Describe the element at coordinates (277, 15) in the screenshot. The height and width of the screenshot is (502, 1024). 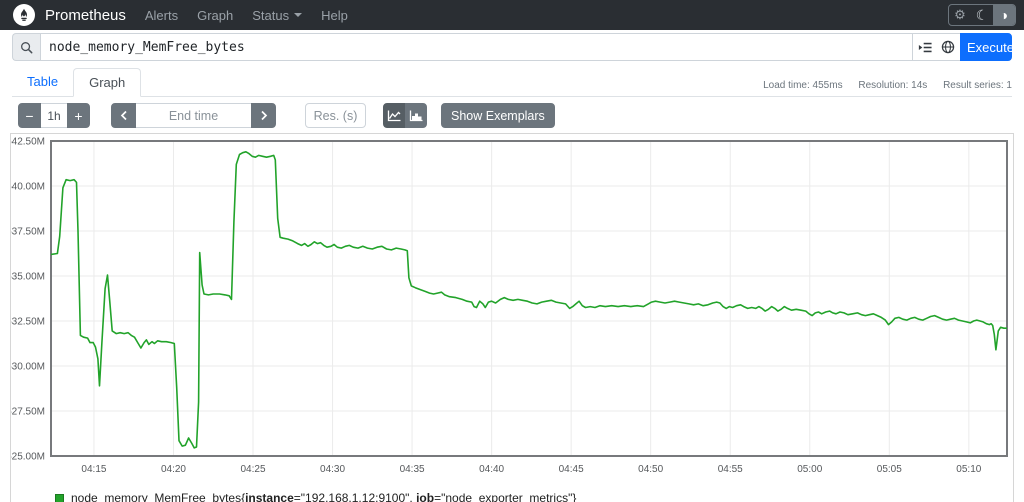
I see `nav-item-status: Status` at that location.